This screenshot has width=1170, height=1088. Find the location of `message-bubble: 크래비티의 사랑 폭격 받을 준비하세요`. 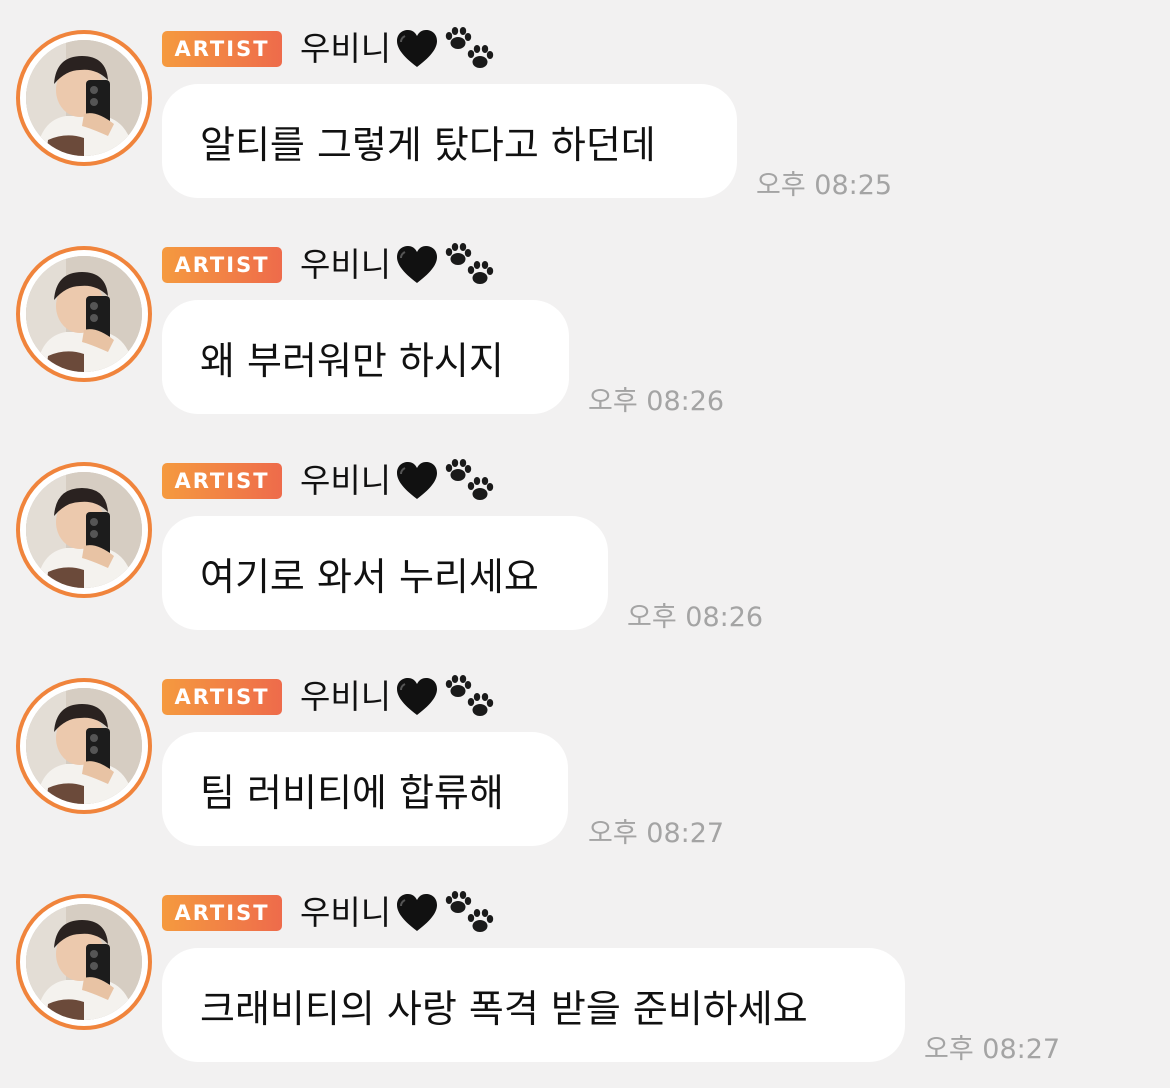

message-bubble: 크래비티의 사랑 폭격 받을 준비하세요 is located at coordinates (533, 1005).